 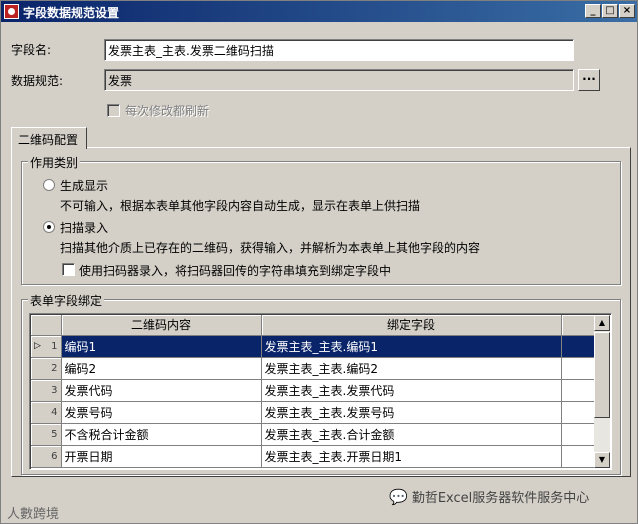 What do you see at coordinates (161, 456) in the screenshot?
I see `cell-content: 开票日期` at bounding box center [161, 456].